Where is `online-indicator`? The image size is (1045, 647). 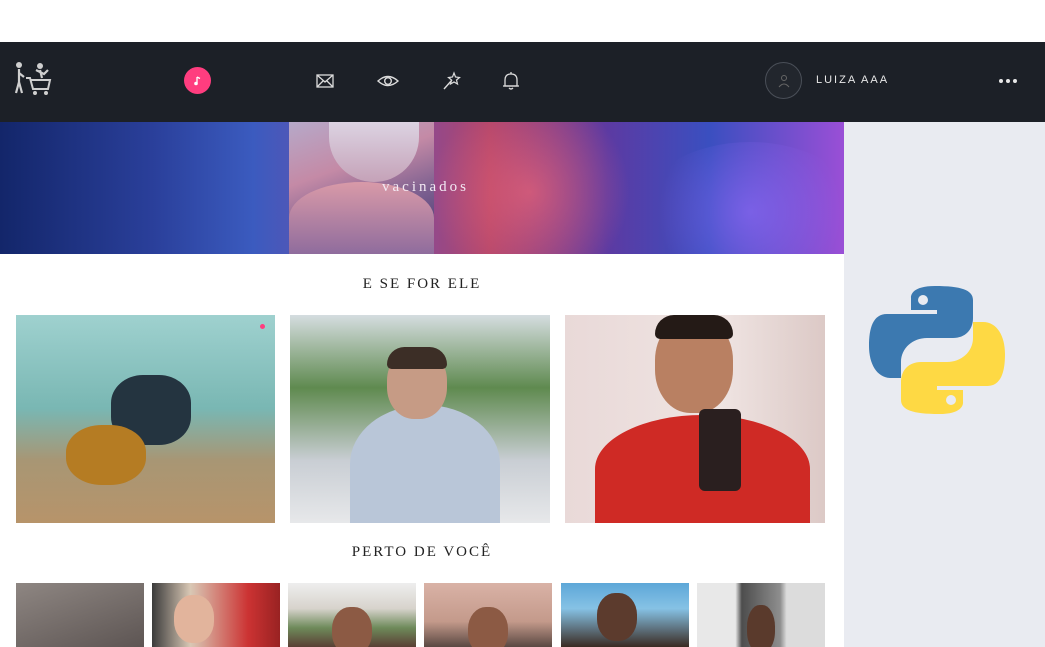 online-indicator is located at coordinates (262, 326).